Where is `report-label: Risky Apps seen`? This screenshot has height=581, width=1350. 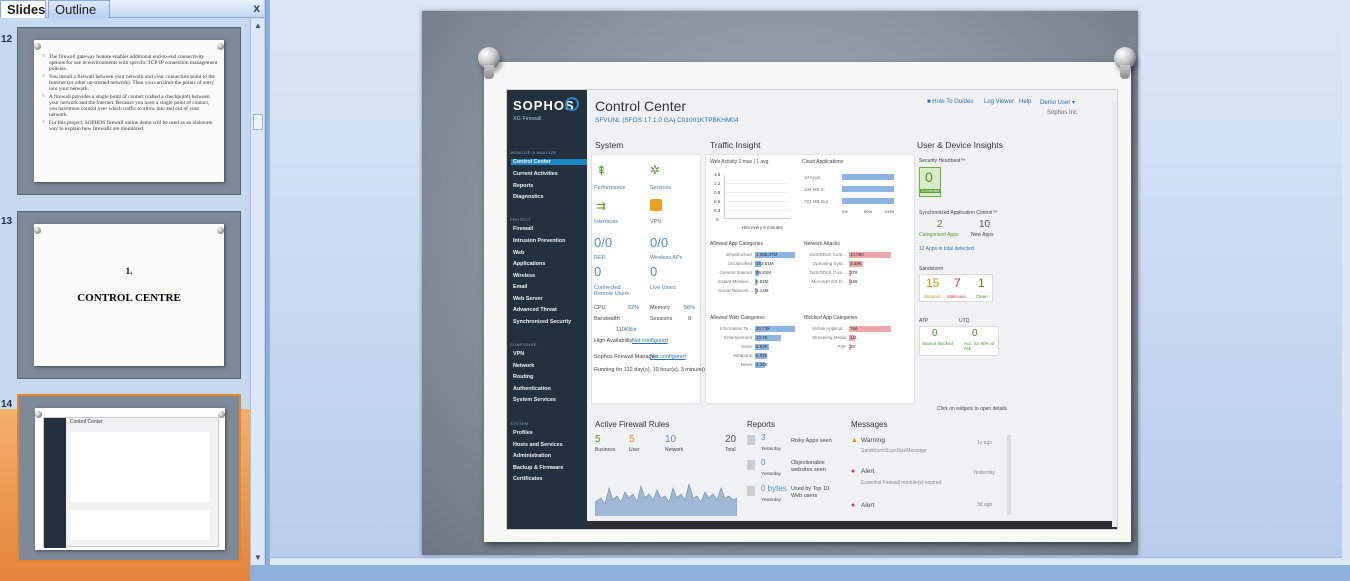
report-label: Risky Apps seen is located at coordinates (811, 441).